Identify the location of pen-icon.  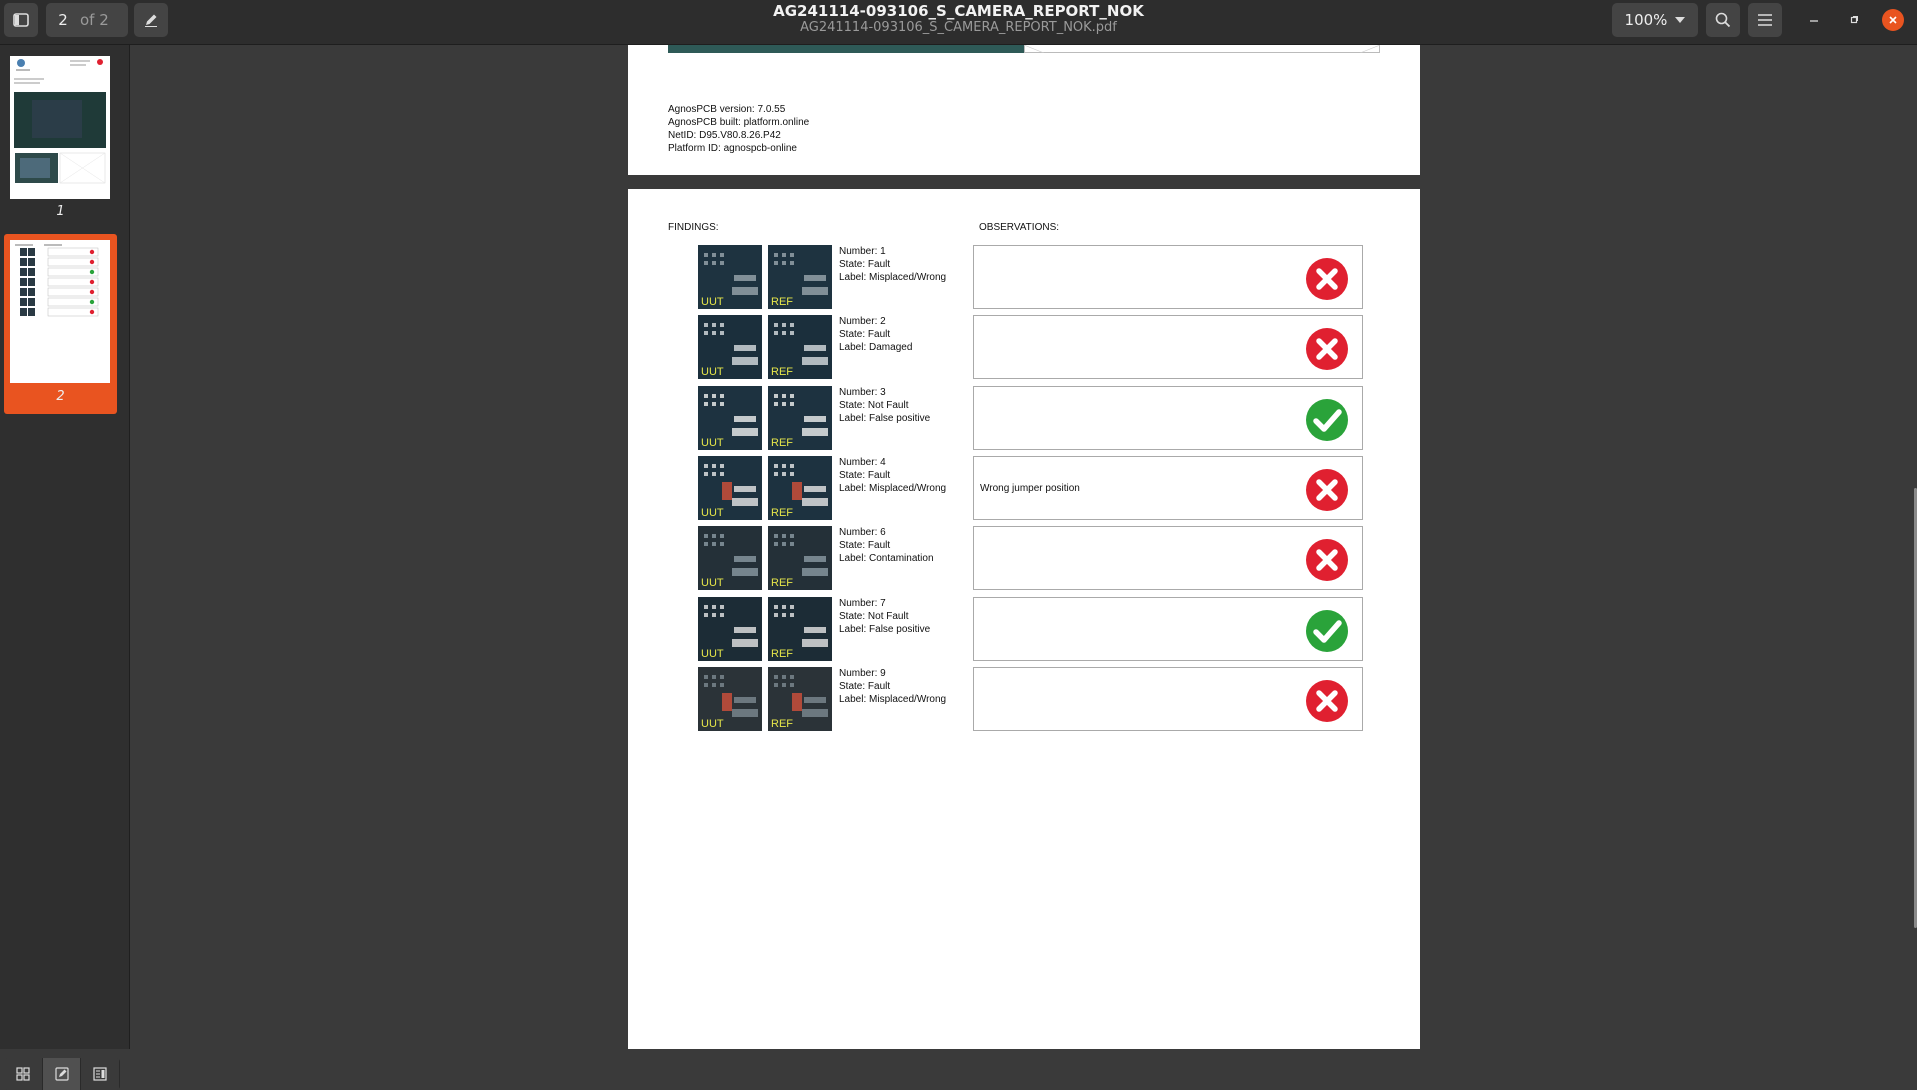
(151, 20).